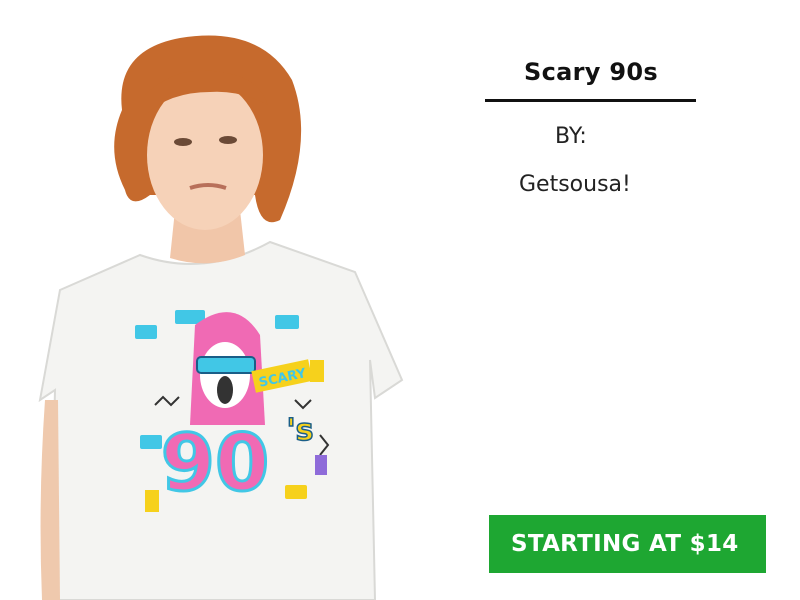  Describe the element at coordinates (590, 100) in the screenshot. I see `title-divider` at that location.